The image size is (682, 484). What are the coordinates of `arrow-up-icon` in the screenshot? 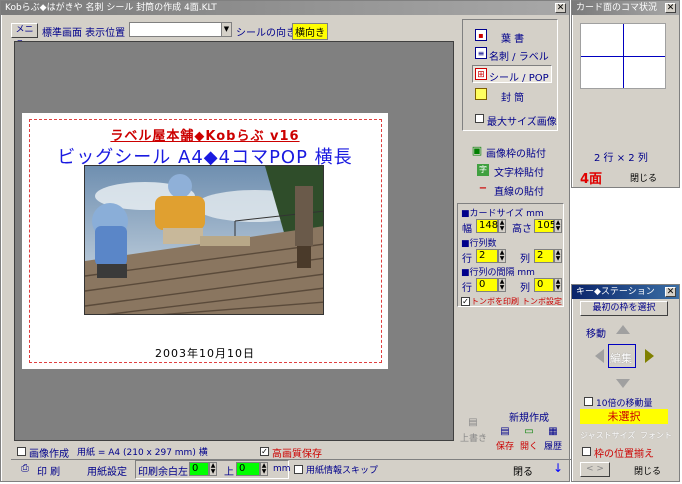 It's located at (623, 329).